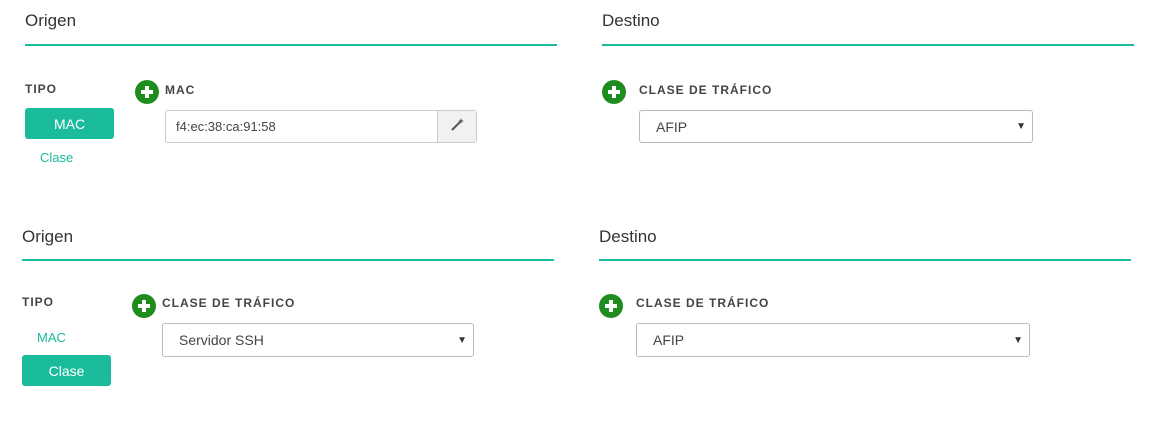 The width and height of the screenshot is (1158, 425). I want to click on tipo-mac-button: MAC, so click(69, 123).